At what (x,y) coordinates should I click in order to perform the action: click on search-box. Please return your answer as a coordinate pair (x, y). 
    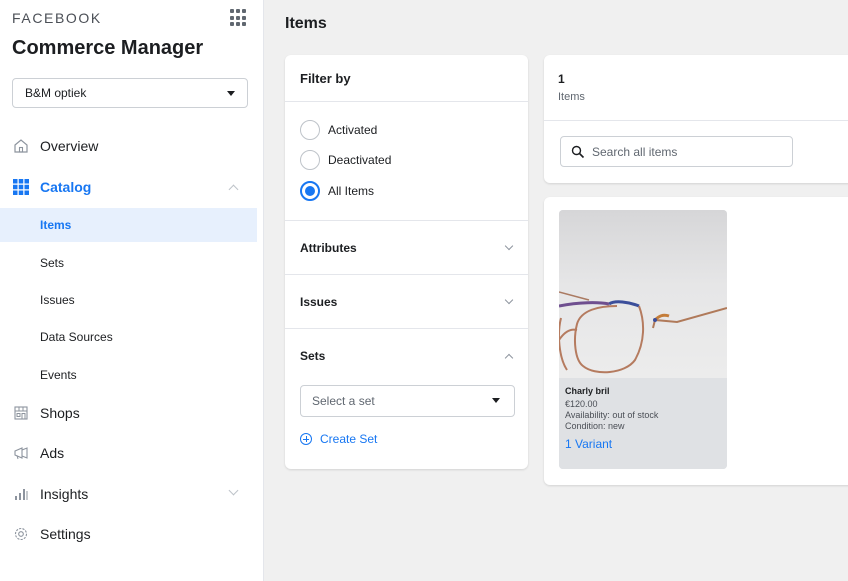
    Looking at the image, I should click on (676, 151).